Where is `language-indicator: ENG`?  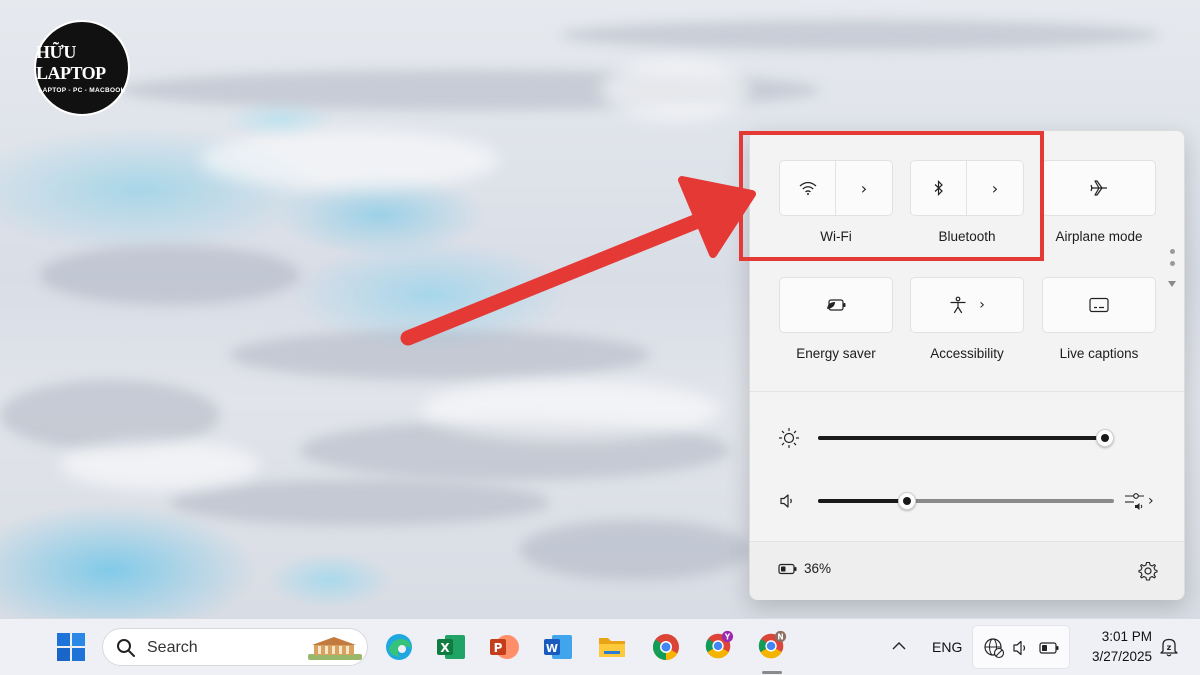 language-indicator: ENG is located at coordinates (947, 647).